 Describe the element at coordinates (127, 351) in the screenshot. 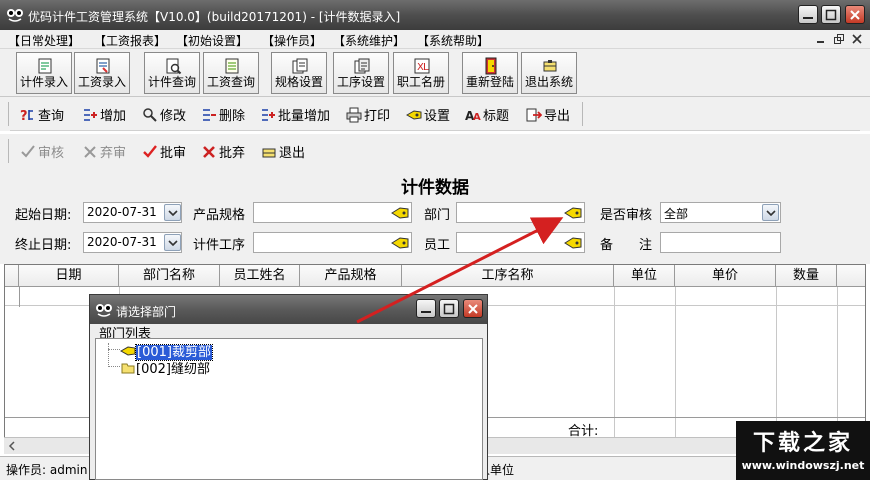

I see `pointing-hand-icon` at that location.